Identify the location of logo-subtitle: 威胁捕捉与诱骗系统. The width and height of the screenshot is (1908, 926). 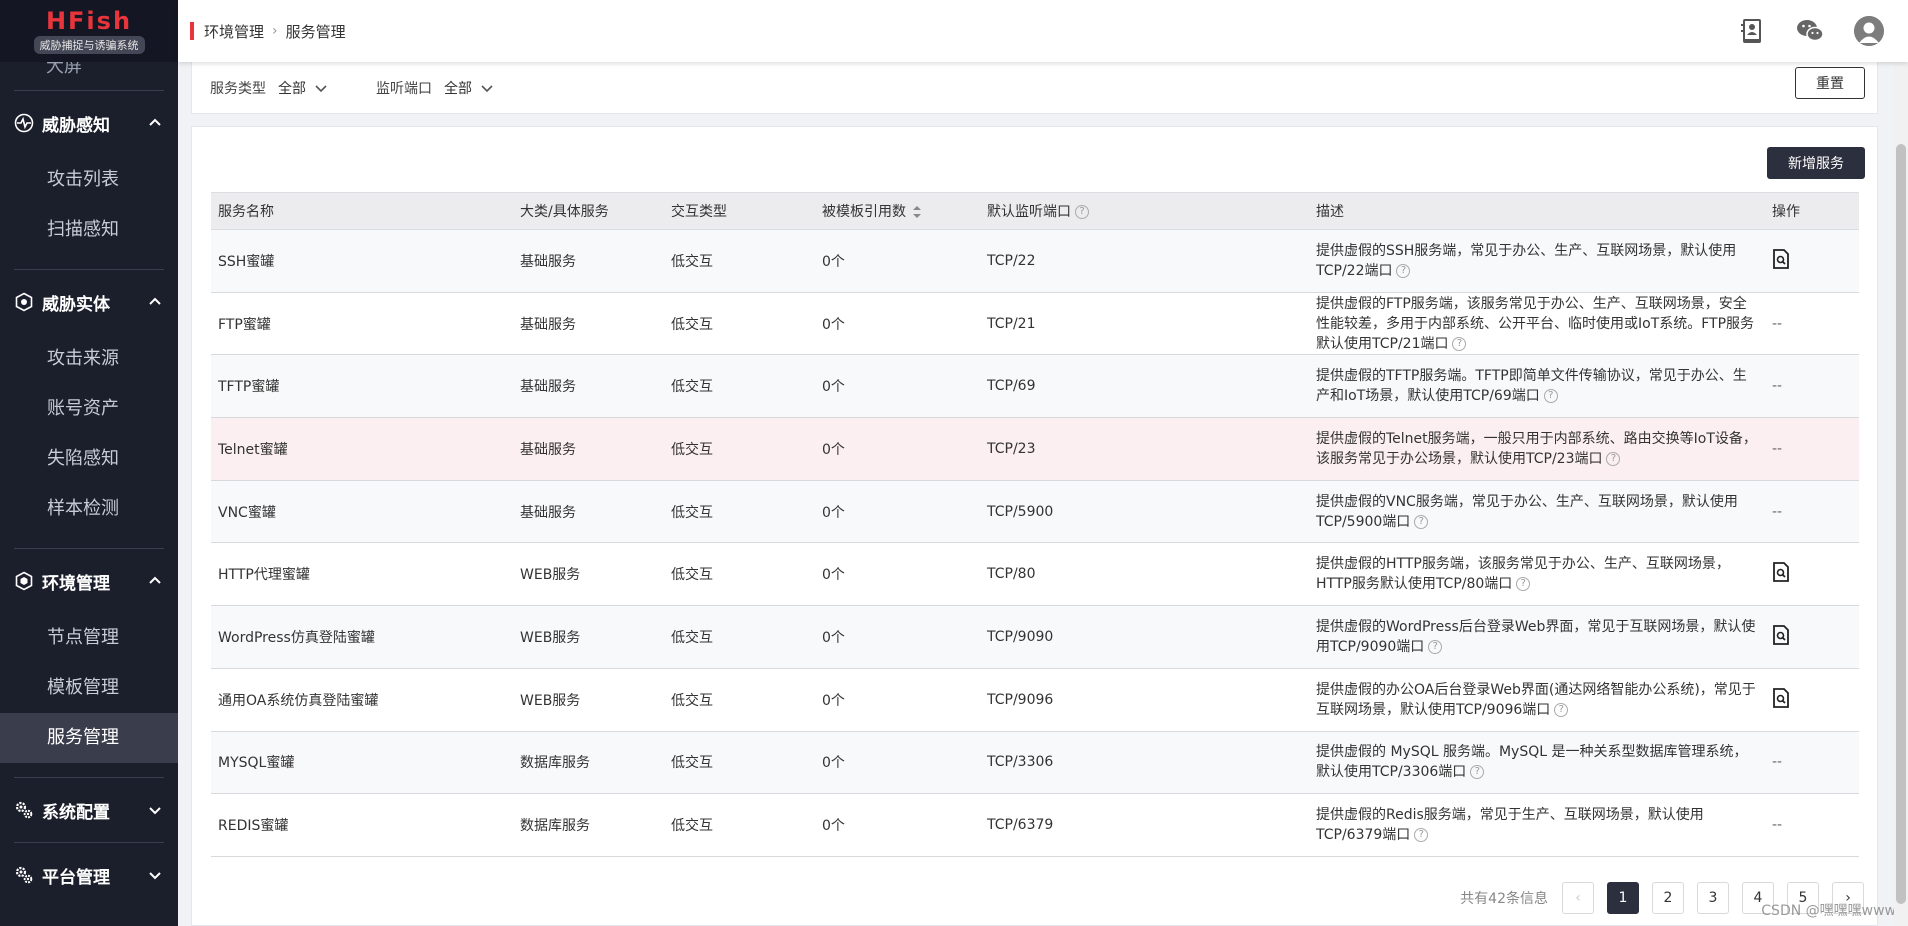
(89, 45).